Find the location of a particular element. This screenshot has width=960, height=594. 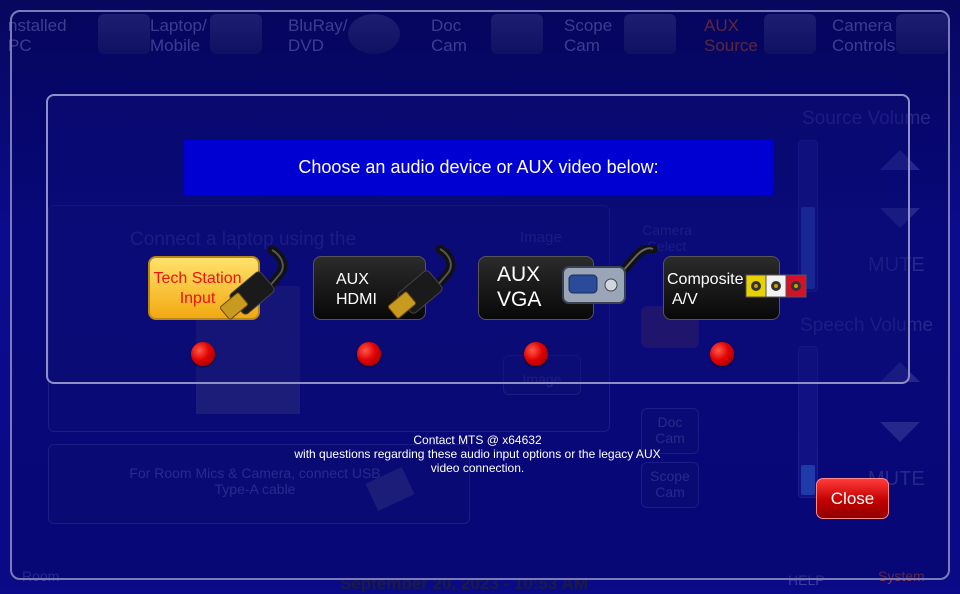

device-aux-hdmi-button: AUX HDMI is located at coordinates (384, 282).